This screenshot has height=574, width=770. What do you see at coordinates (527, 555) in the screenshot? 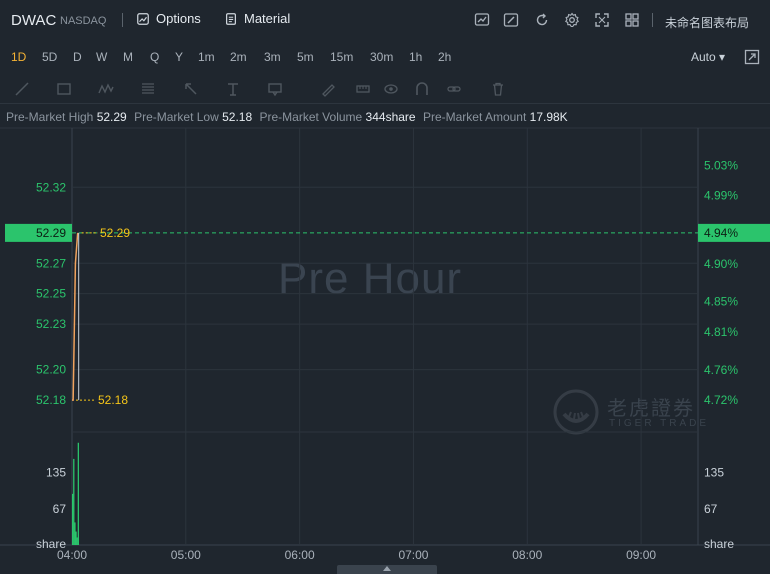
I see `x-tick-label: 08:00` at bounding box center [527, 555].